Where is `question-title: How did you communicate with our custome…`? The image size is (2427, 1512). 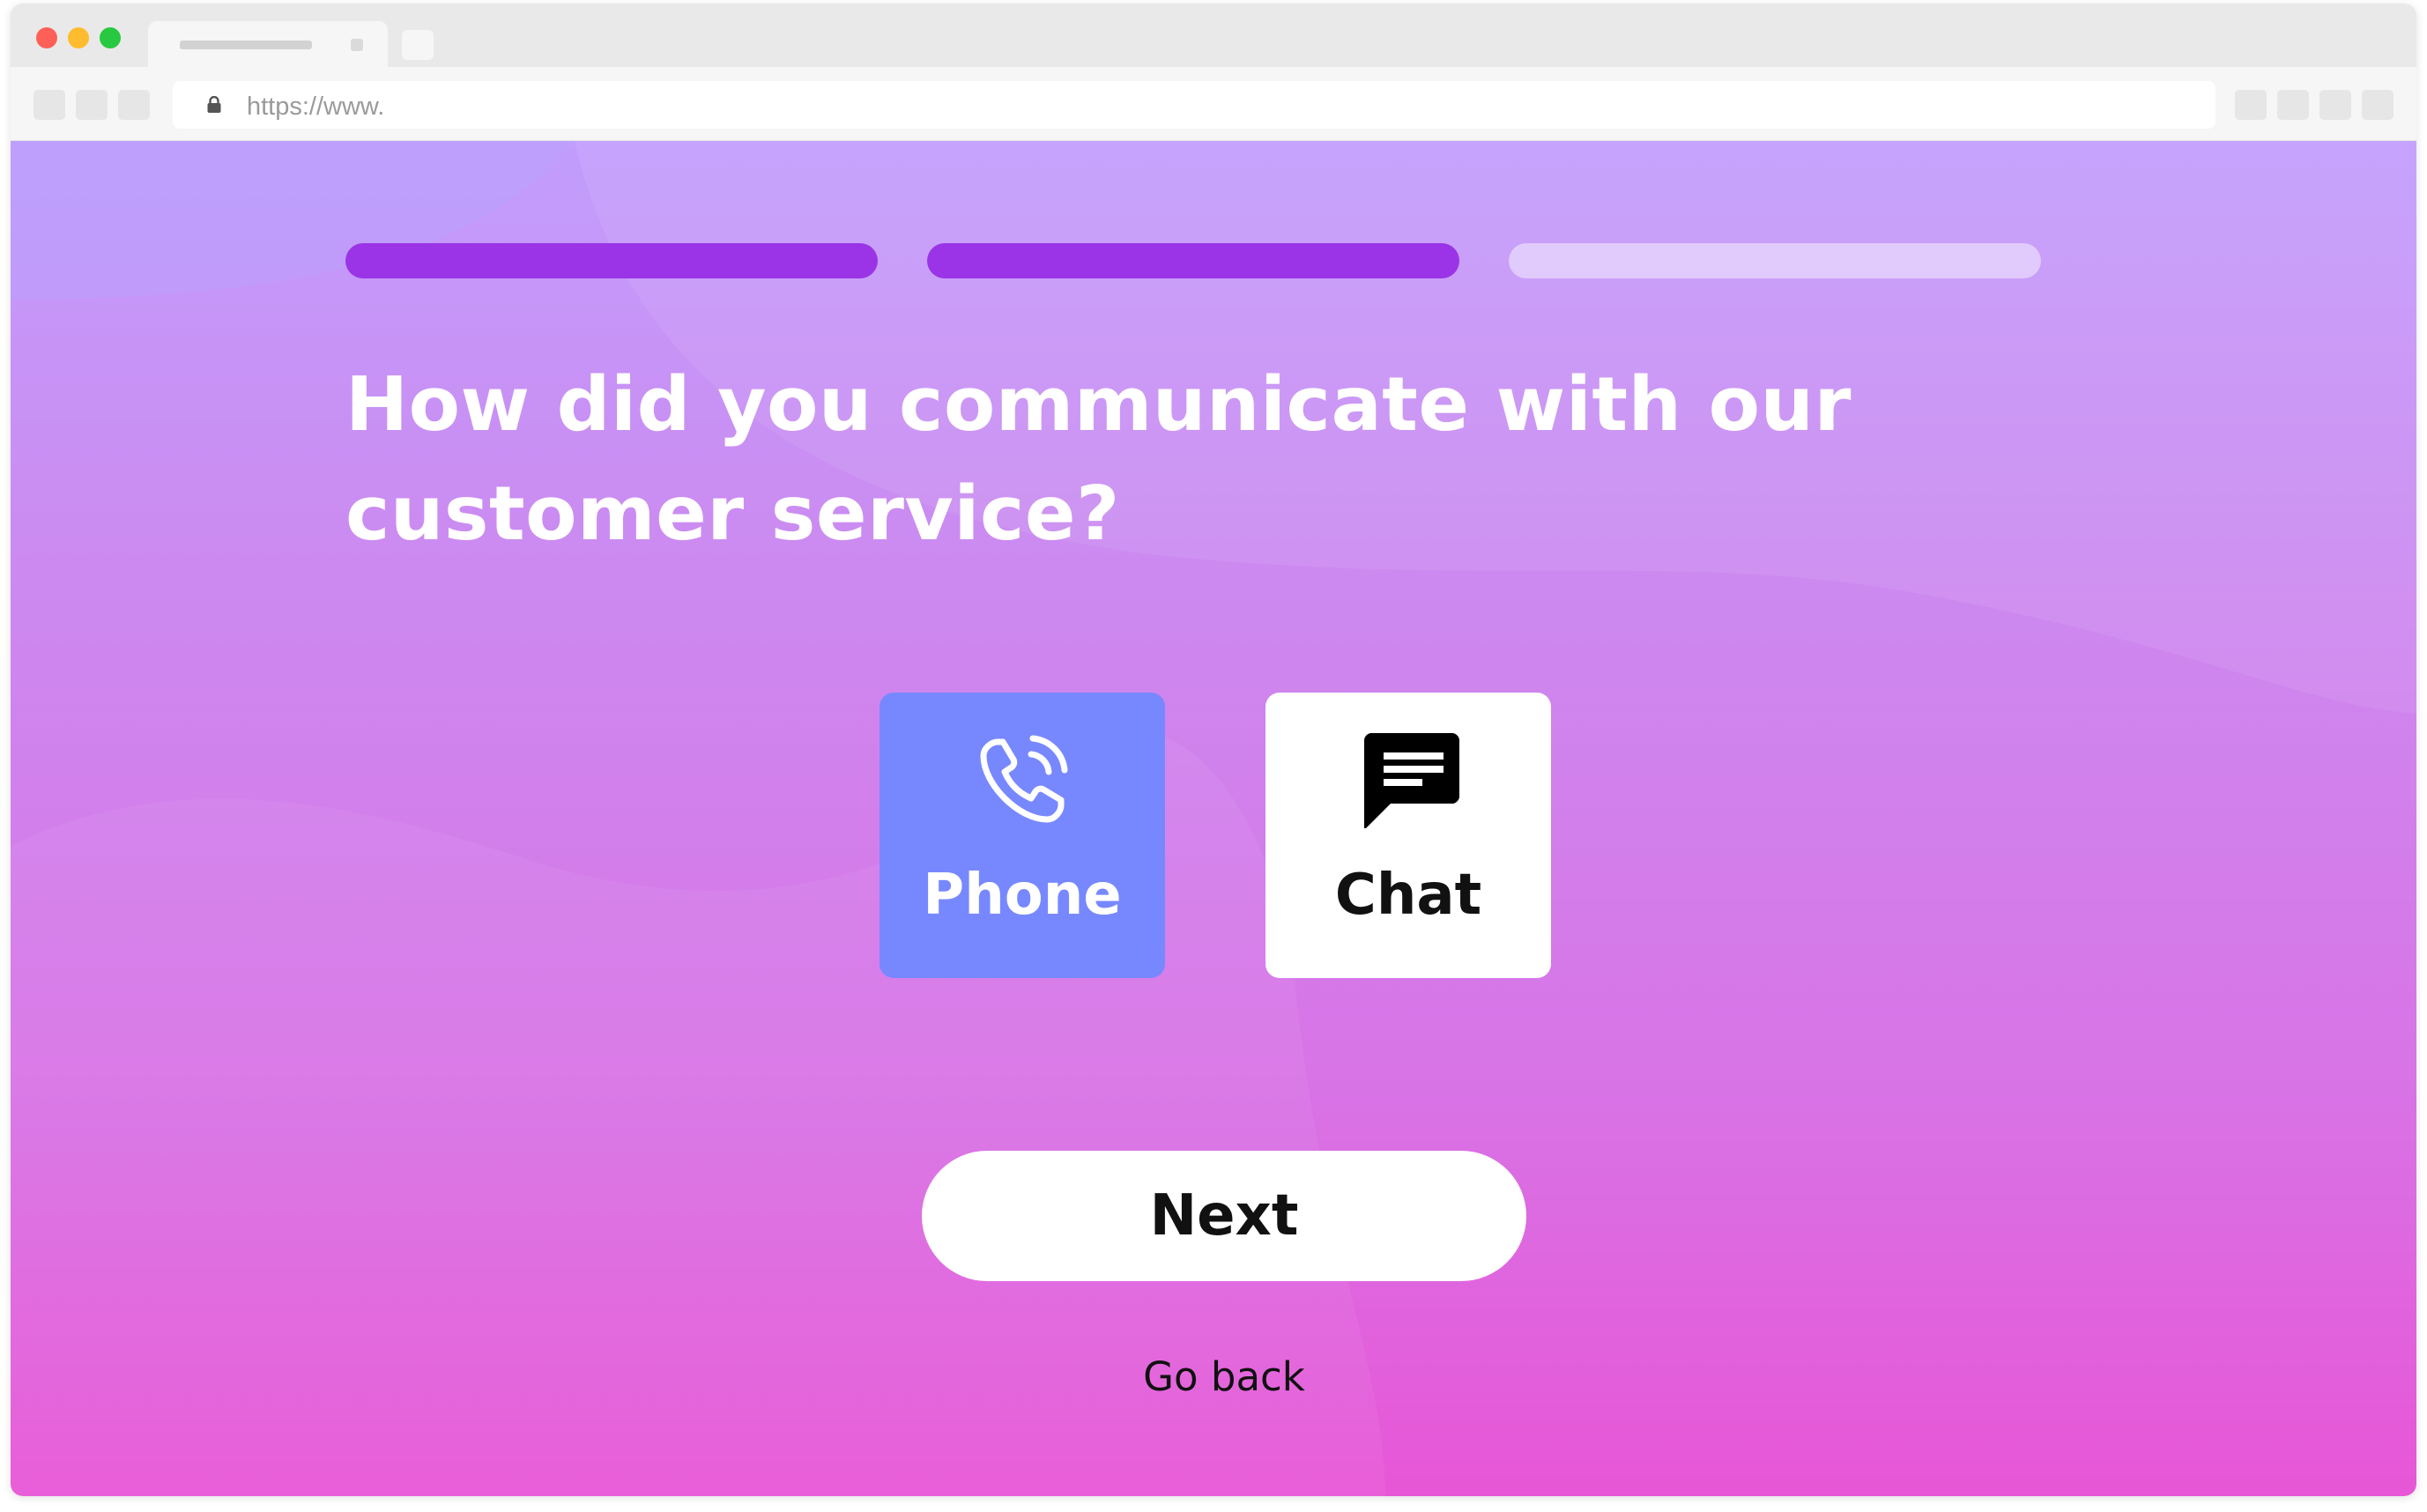
question-title: How did you communicate with our custome… is located at coordinates (1098, 459).